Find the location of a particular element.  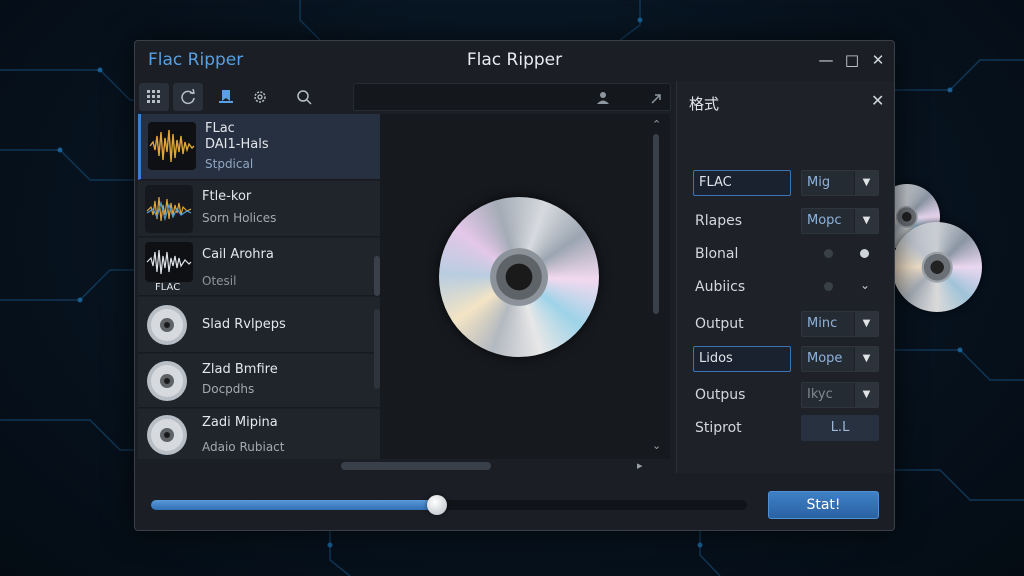

maximize-button: □ is located at coordinates (852, 60).